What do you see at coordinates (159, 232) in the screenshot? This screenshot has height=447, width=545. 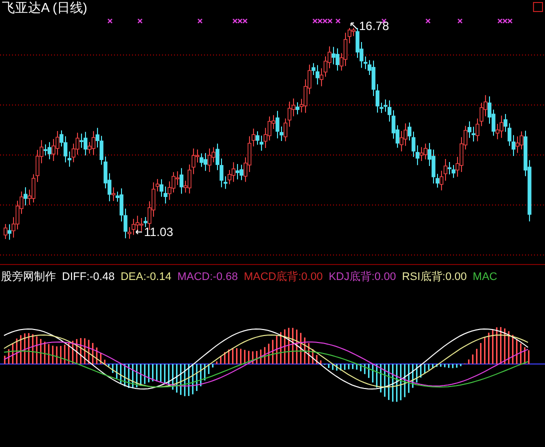 I see `low-price-label: 11.03` at bounding box center [159, 232].